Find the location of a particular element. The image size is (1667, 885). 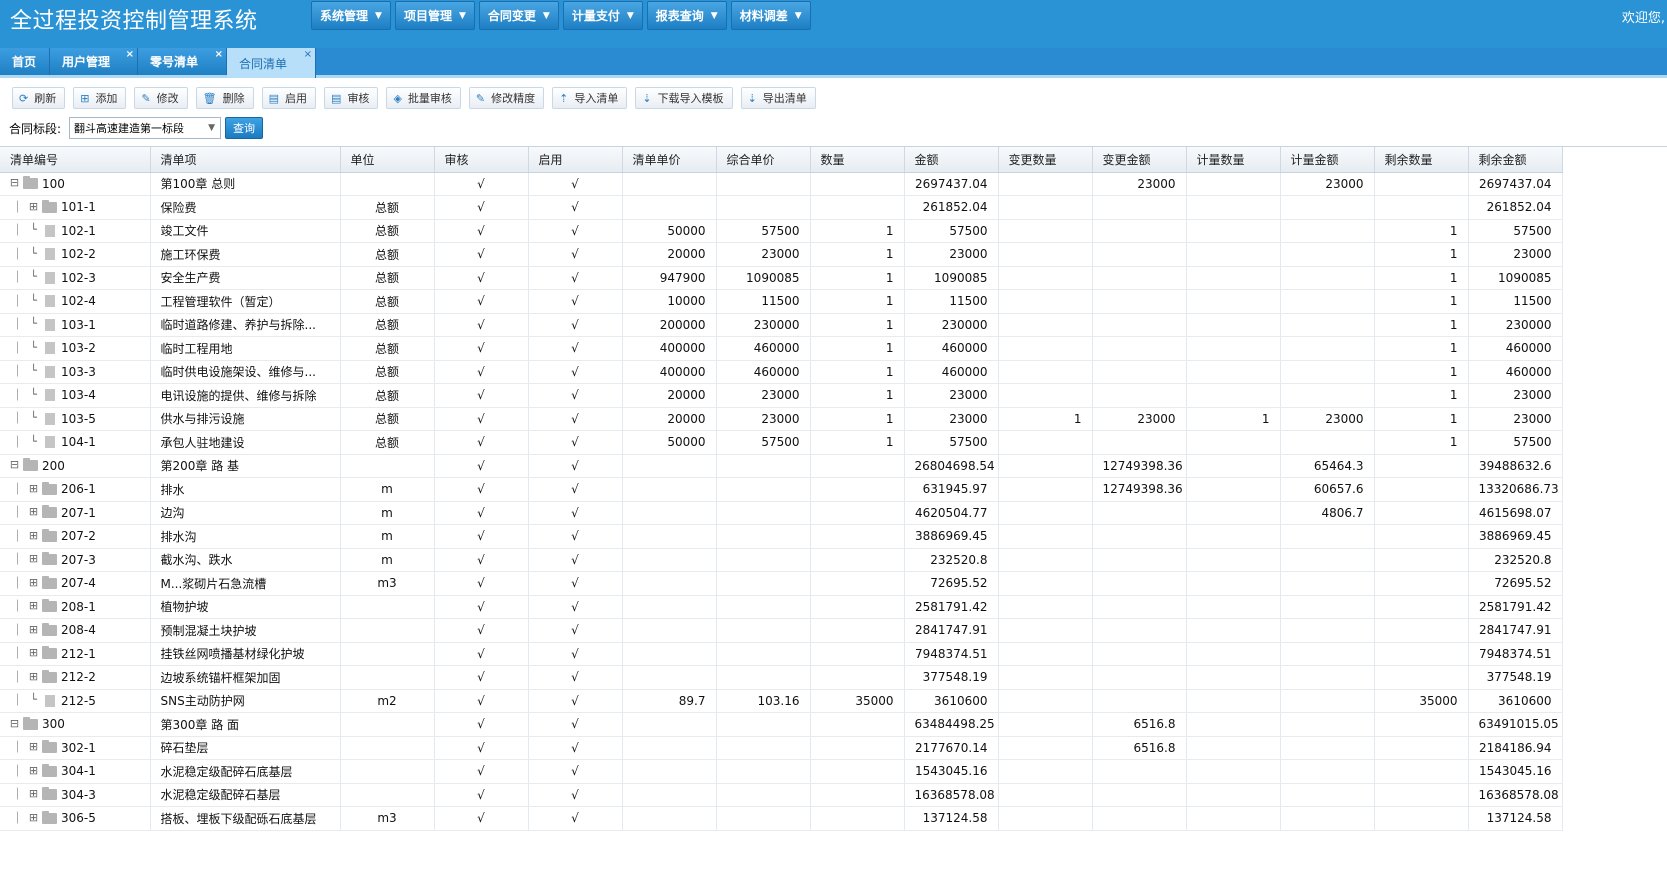

menu-5: 报表查询 ▼ is located at coordinates (686, 15).